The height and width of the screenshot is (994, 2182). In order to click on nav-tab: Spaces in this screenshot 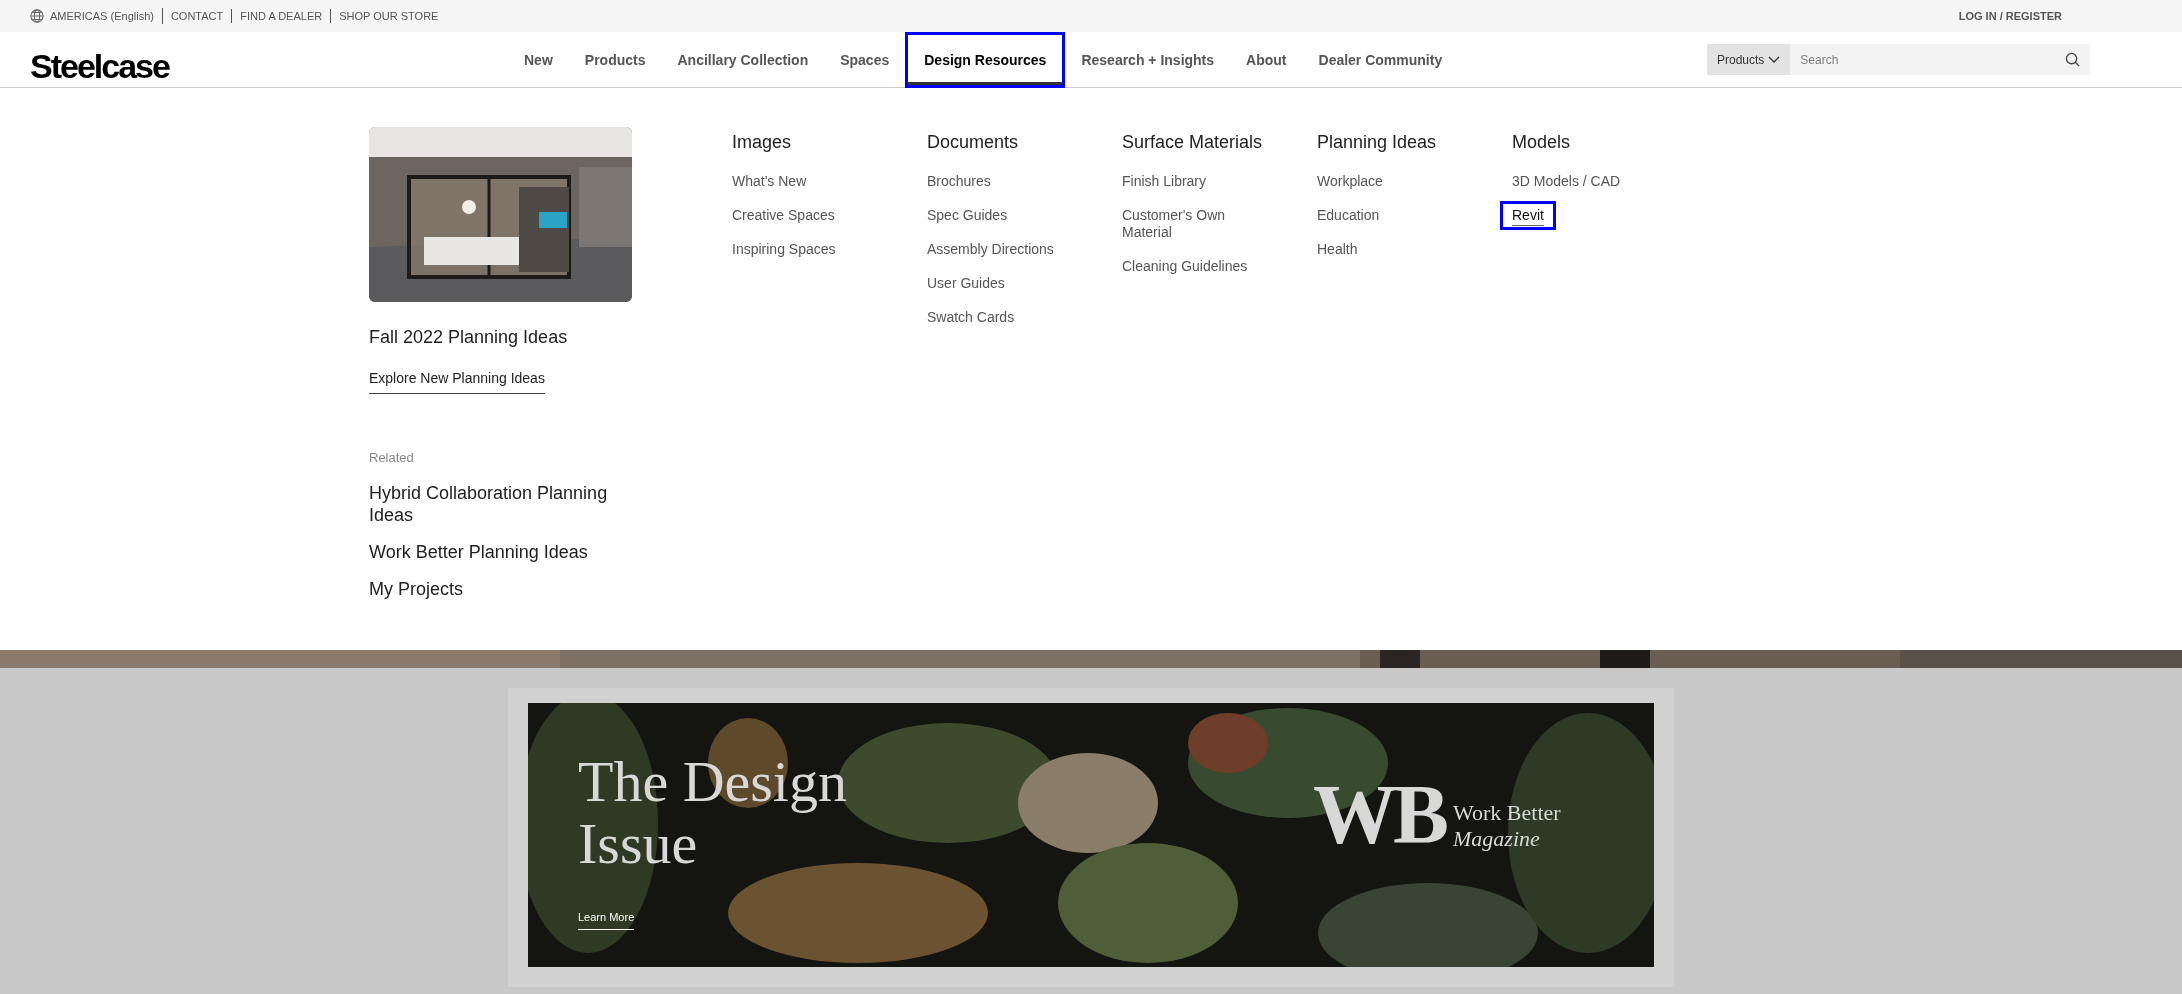, I will do `click(865, 60)`.